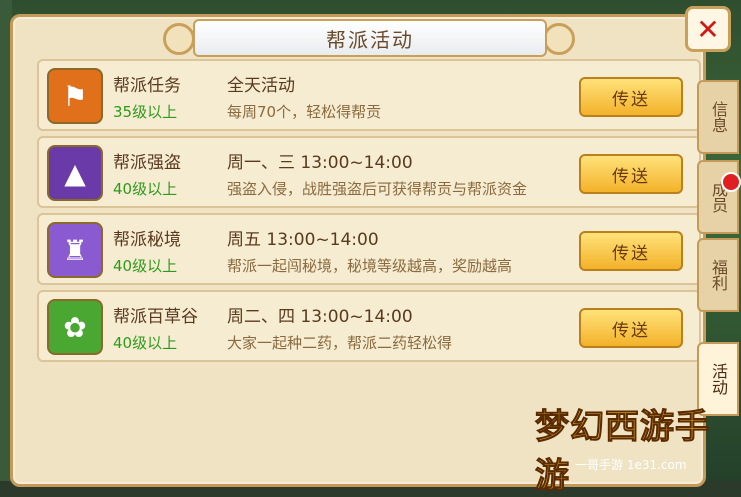  Describe the element at coordinates (718, 275) in the screenshot. I see `tab-welfare: 福利` at that location.